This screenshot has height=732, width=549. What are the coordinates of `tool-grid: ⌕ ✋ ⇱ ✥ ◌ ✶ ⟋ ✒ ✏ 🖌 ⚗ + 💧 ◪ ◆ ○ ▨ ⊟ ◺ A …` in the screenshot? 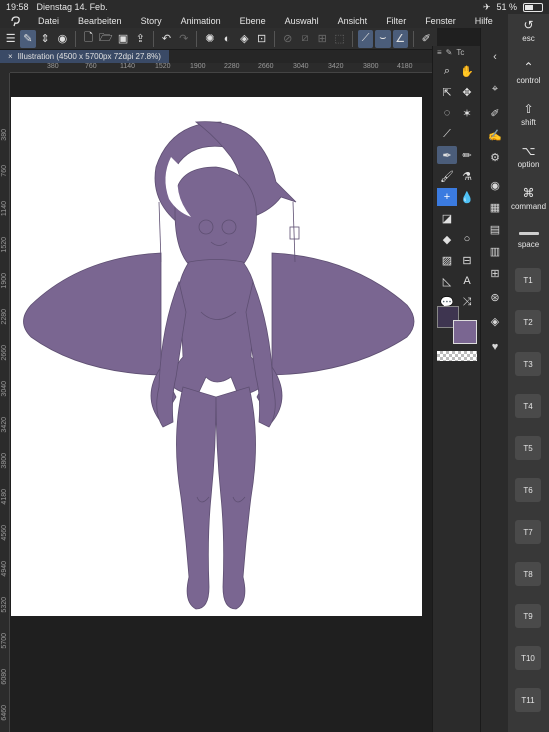 It's located at (457, 186).